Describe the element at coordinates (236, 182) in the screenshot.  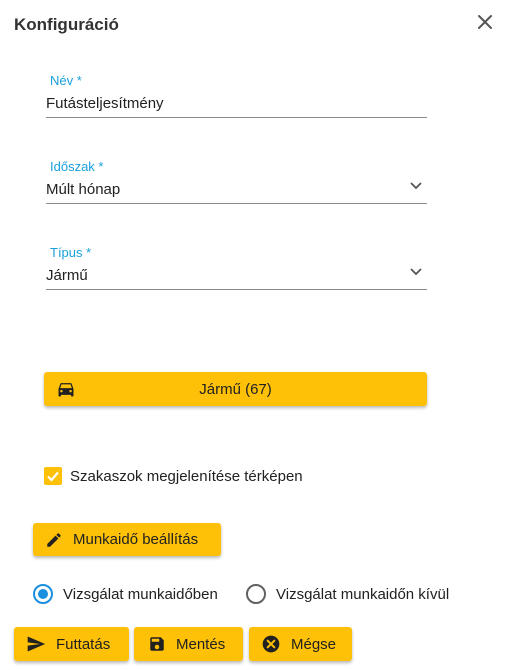
I see `period-select: Időszak * Múlt hónap` at that location.